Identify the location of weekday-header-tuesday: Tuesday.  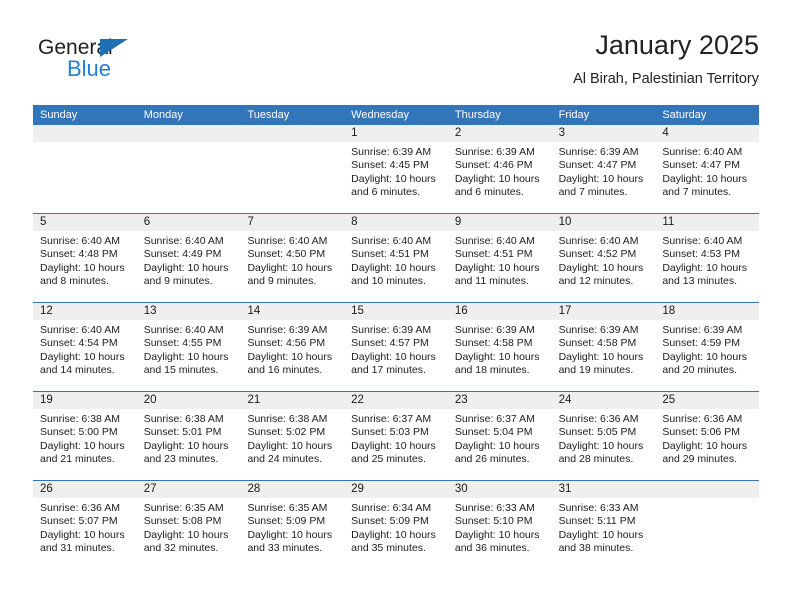
(268, 115).